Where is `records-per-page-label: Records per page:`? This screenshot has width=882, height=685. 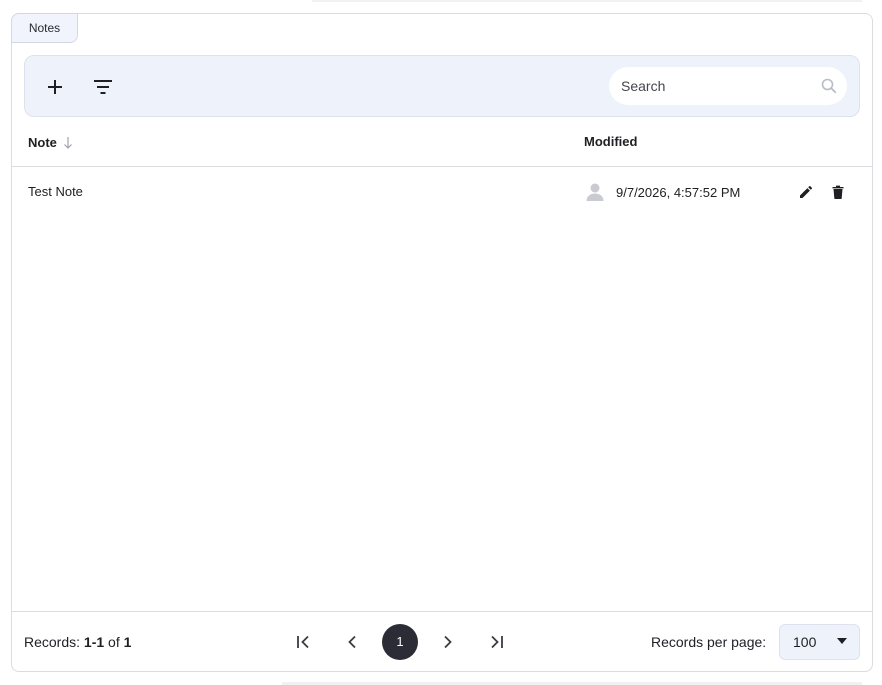 records-per-page-label: Records per page: is located at coordinates (709, 642).